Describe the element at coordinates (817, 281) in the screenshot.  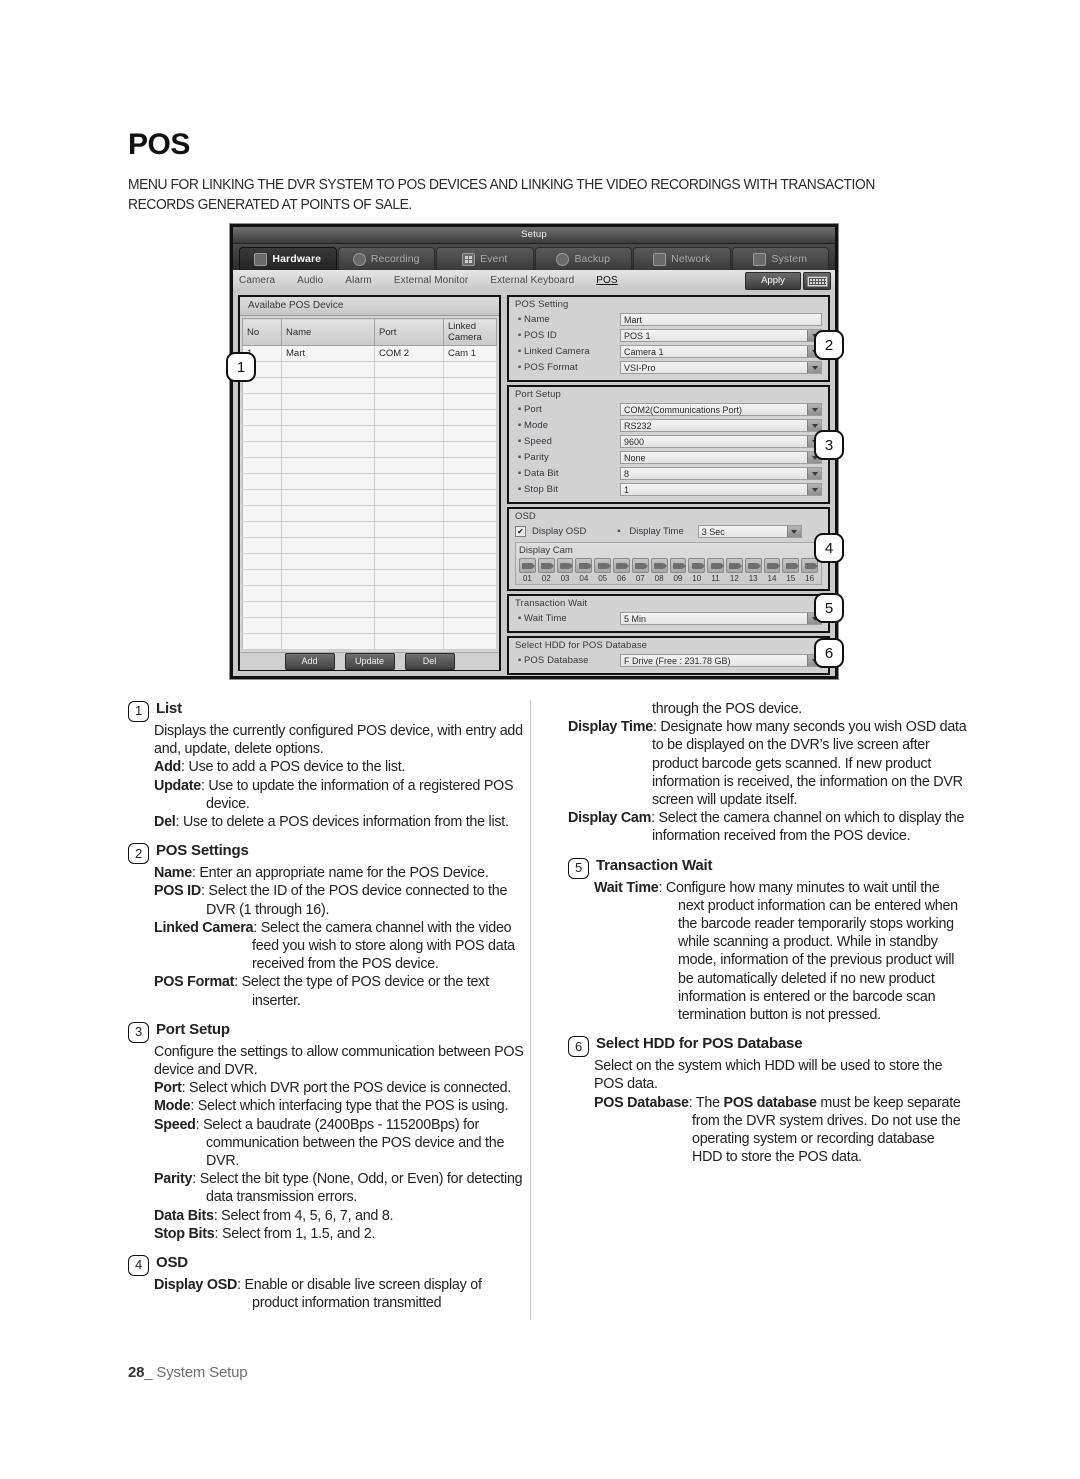
I see `virtual-keyboard-button` at that location.